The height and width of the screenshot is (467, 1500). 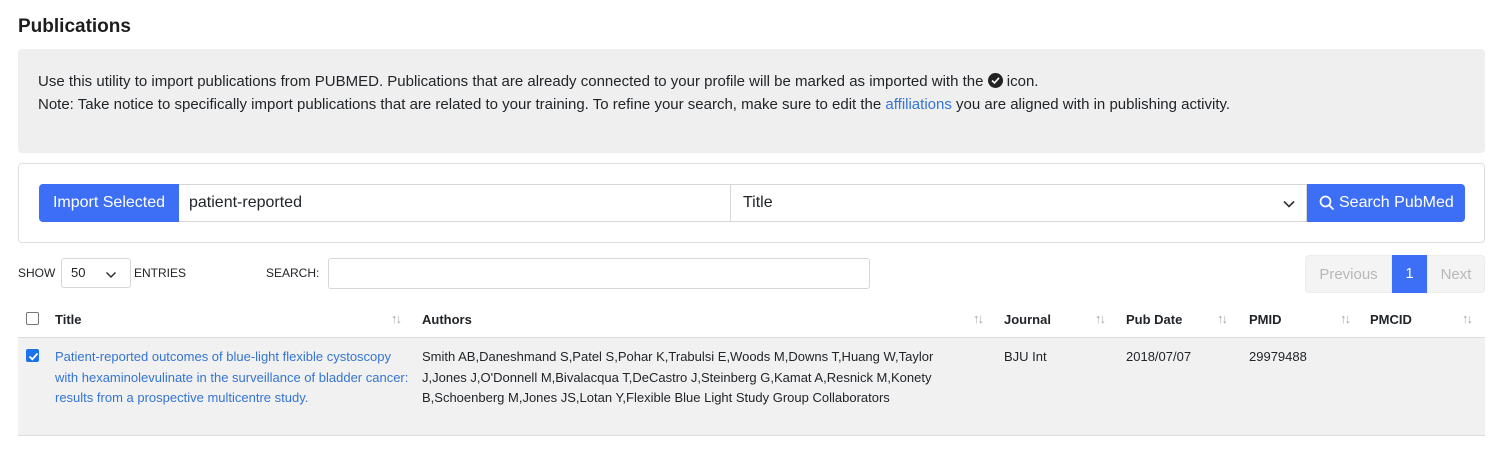 I want to click on search-field-value: Title, so click(x=758, y=202).